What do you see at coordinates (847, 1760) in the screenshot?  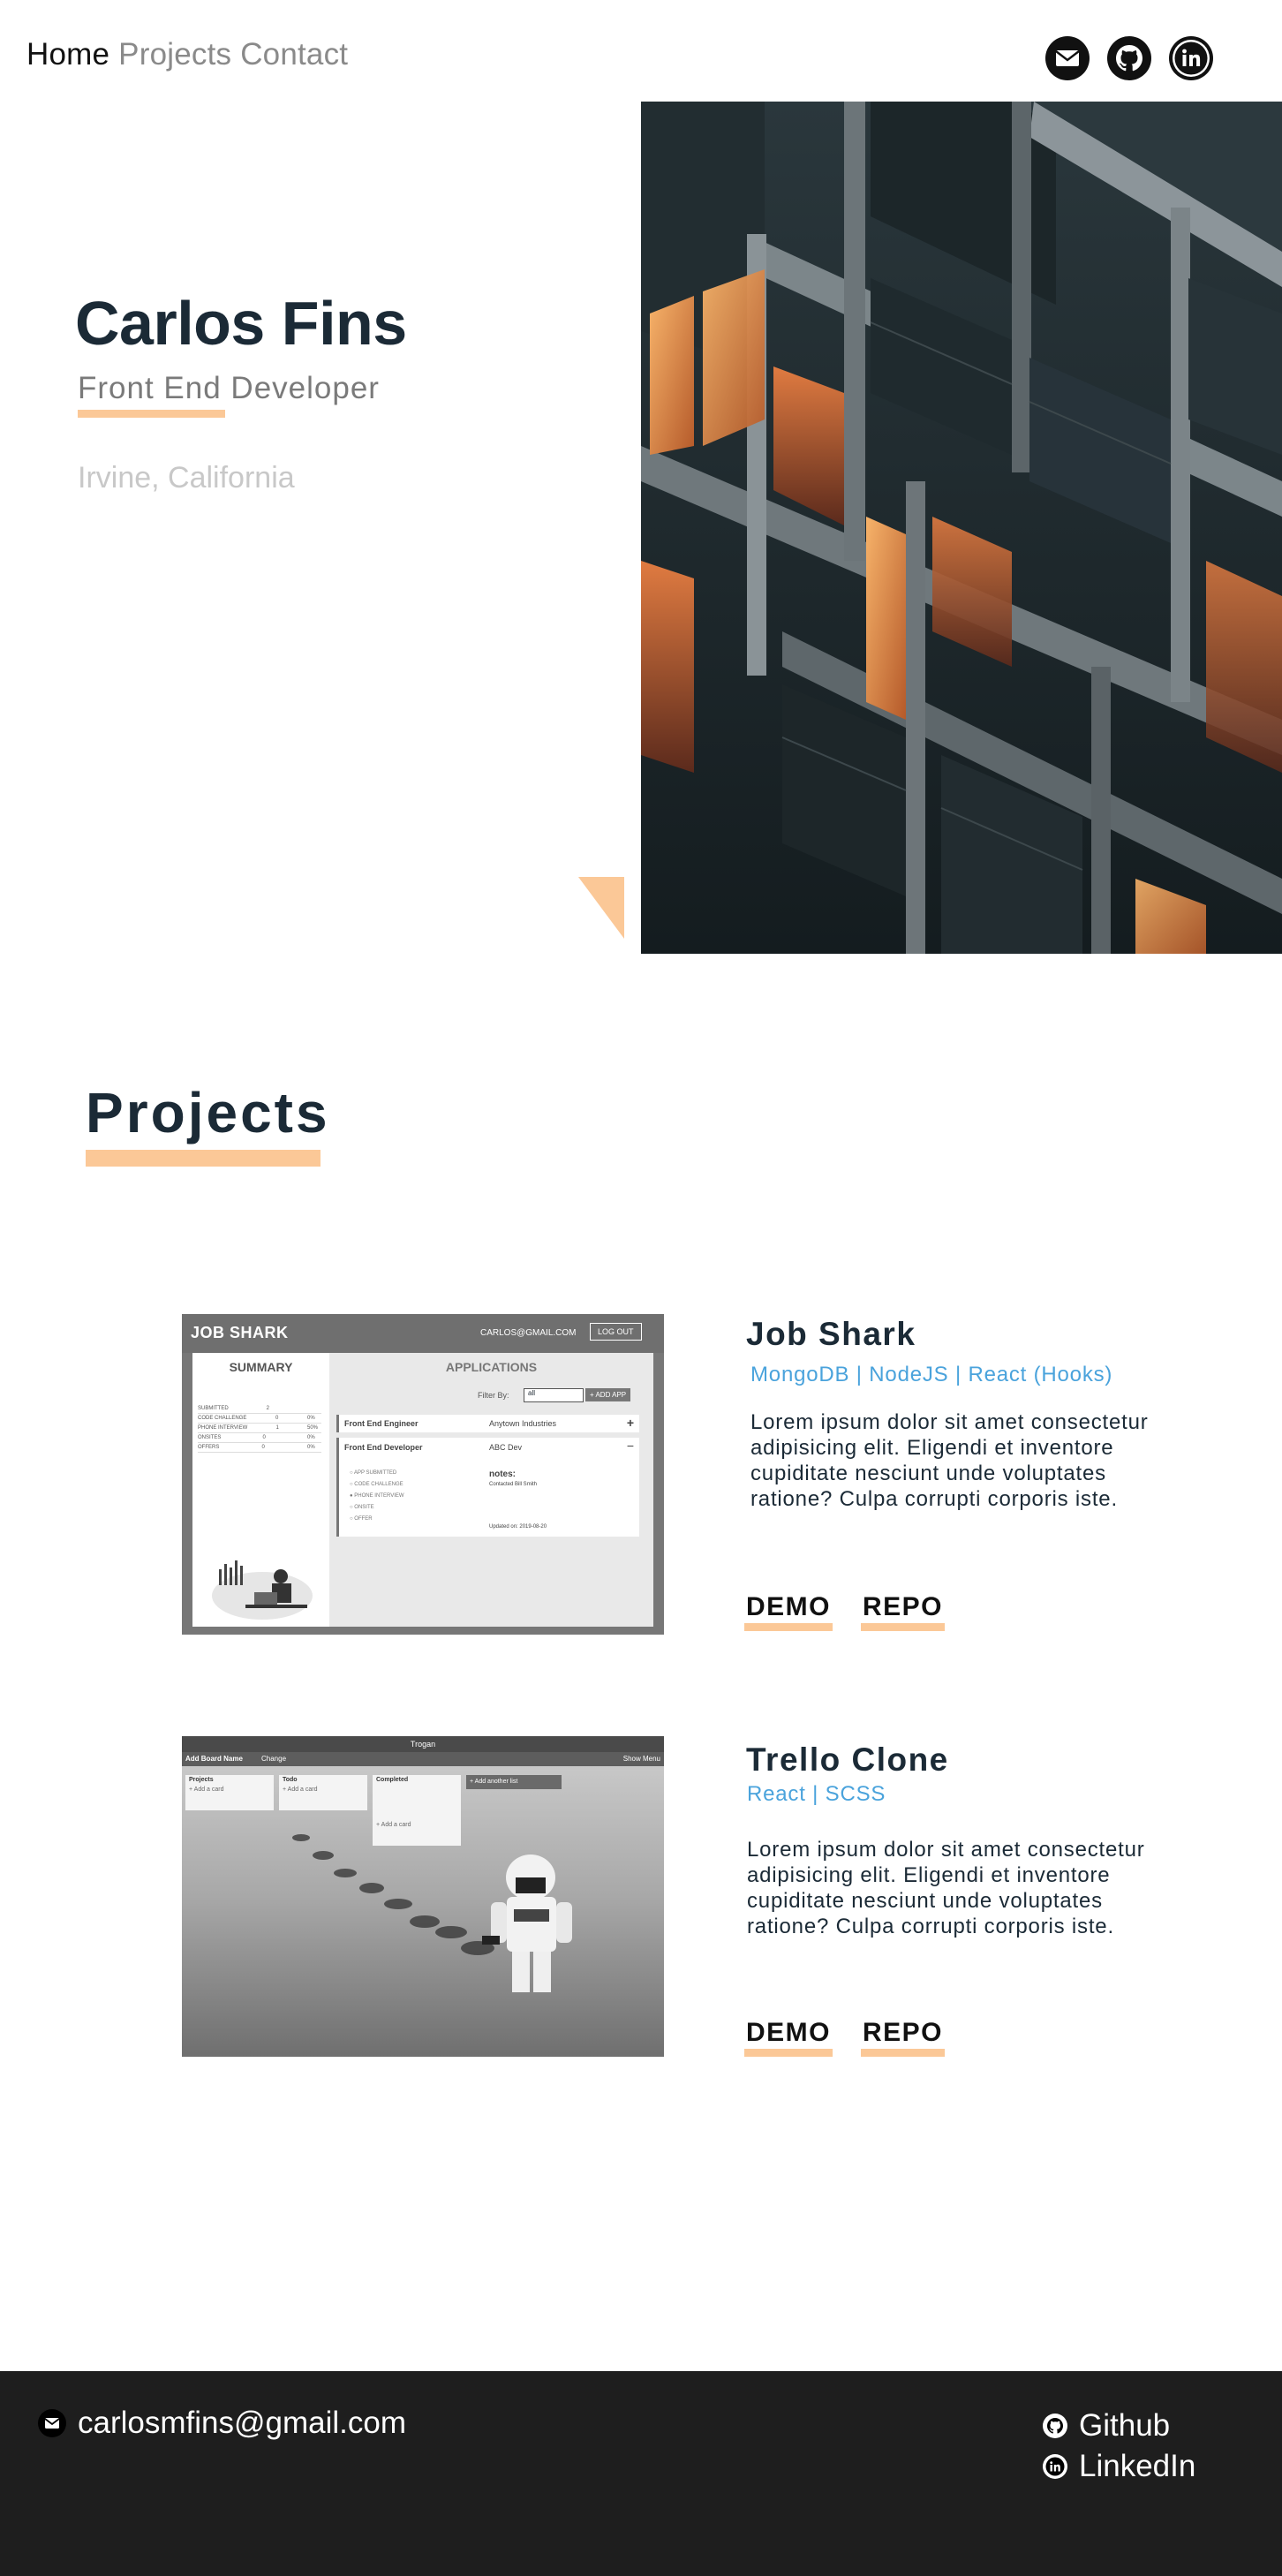 I see `project-title: Trello Clone` at bounding box center [847, 1760].